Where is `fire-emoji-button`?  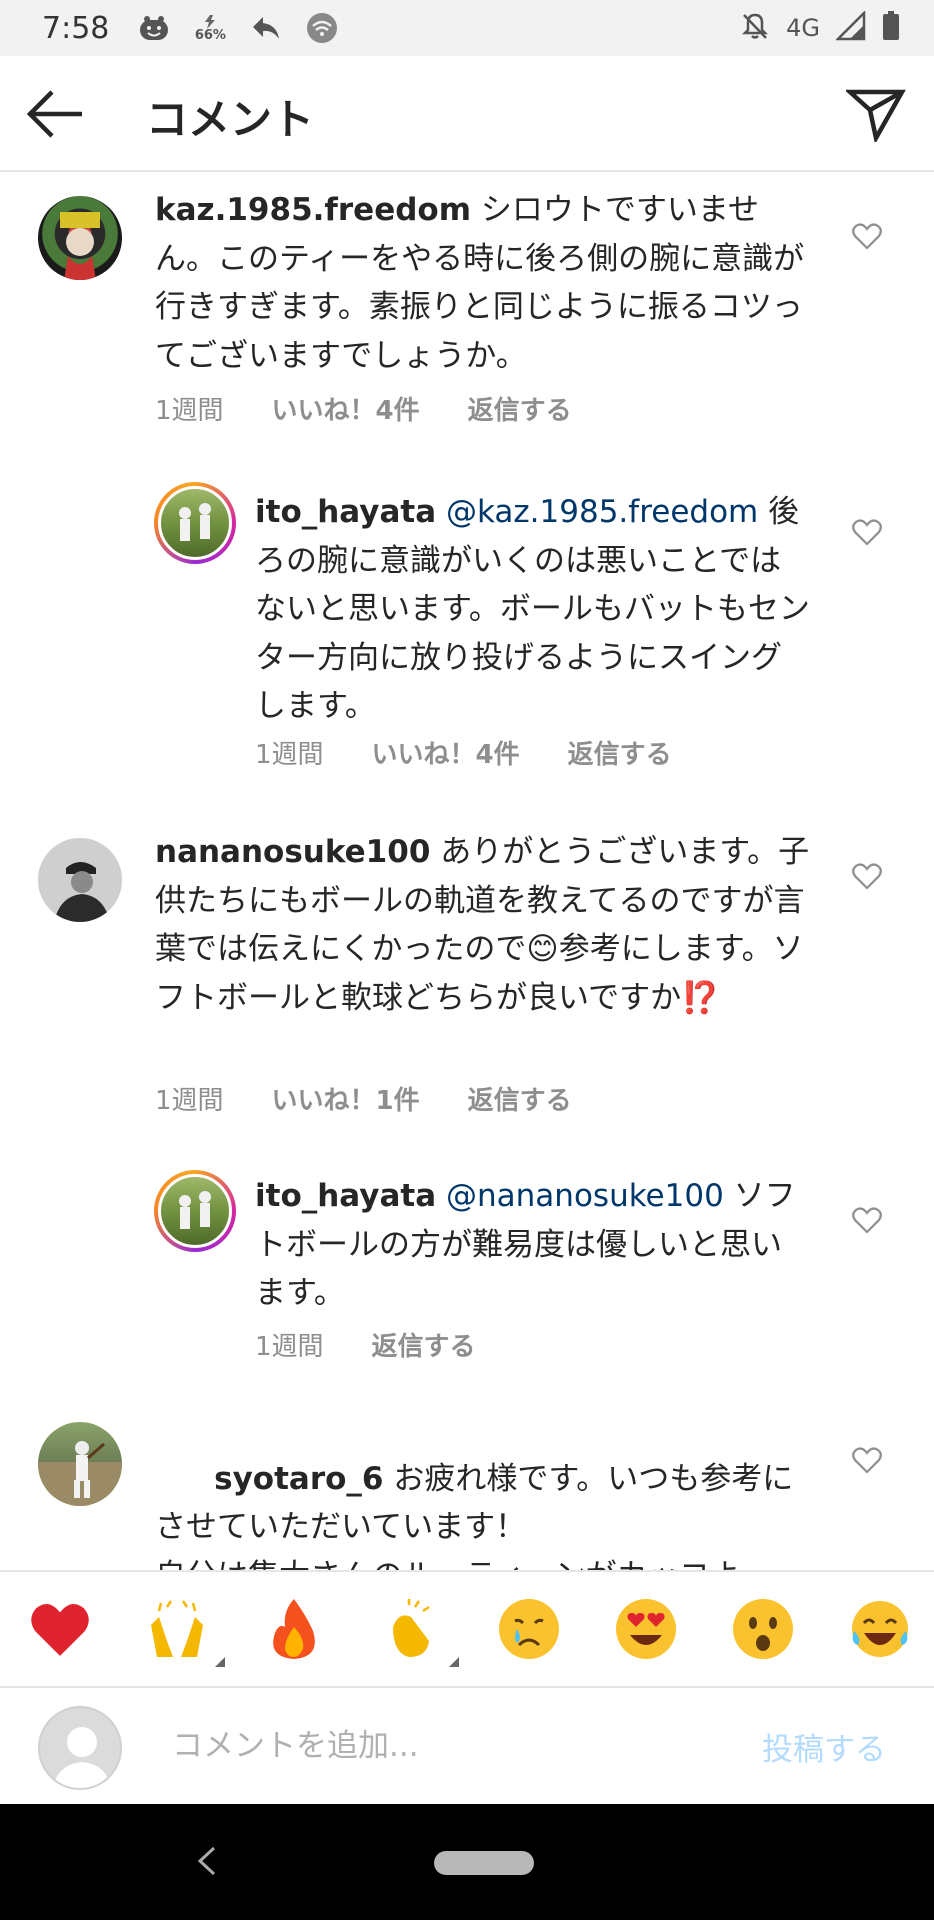
fire-emoji-button is located at coordinates (294, 1629).